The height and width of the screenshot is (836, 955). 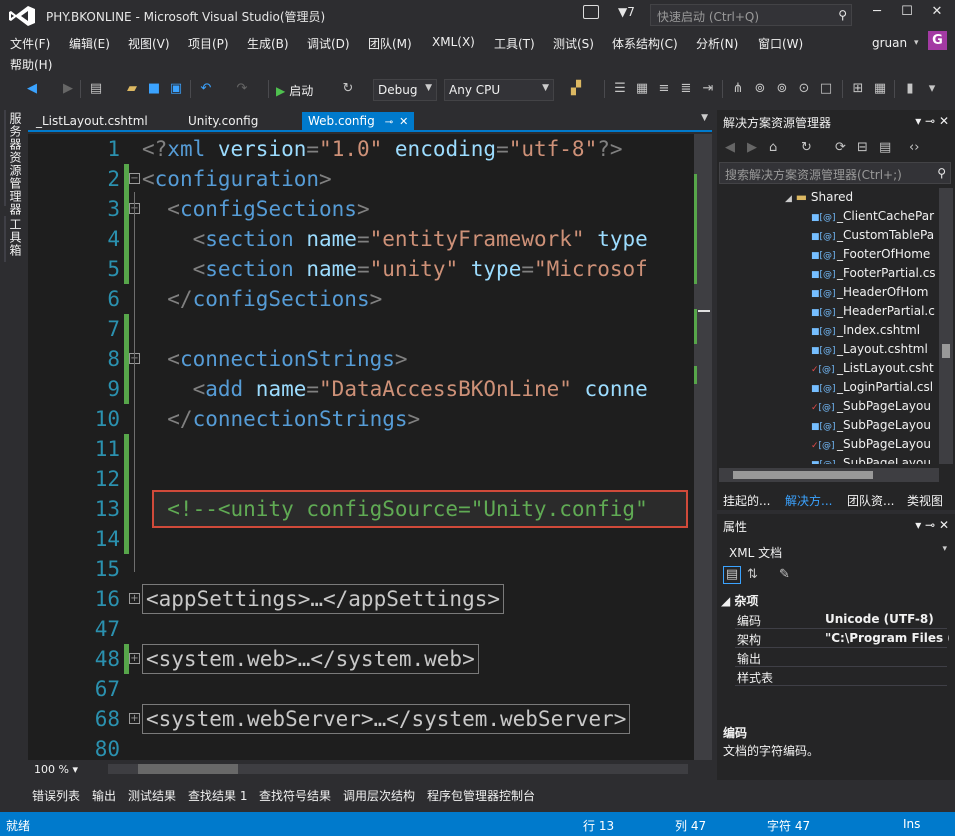 What do you see at coordinates (842, 638) in the screenshot?
I see `property-row-schema: 架构 "C:\Program Files (x` at bounding box center [842, 638].